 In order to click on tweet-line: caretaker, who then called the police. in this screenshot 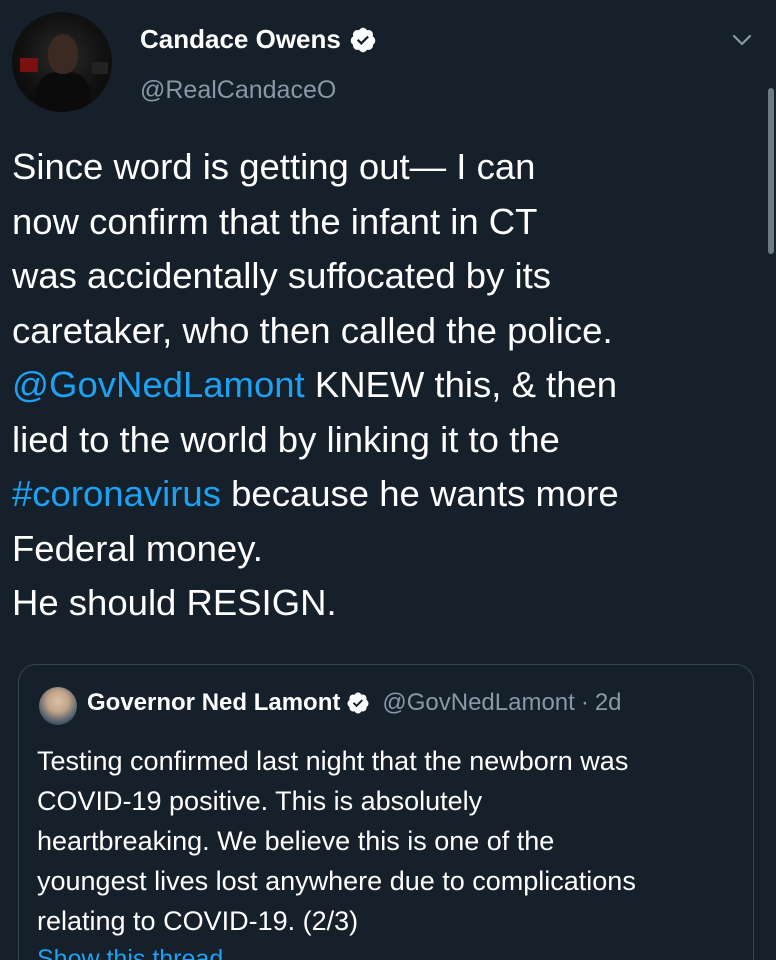, I will do `click(312, 330)`.